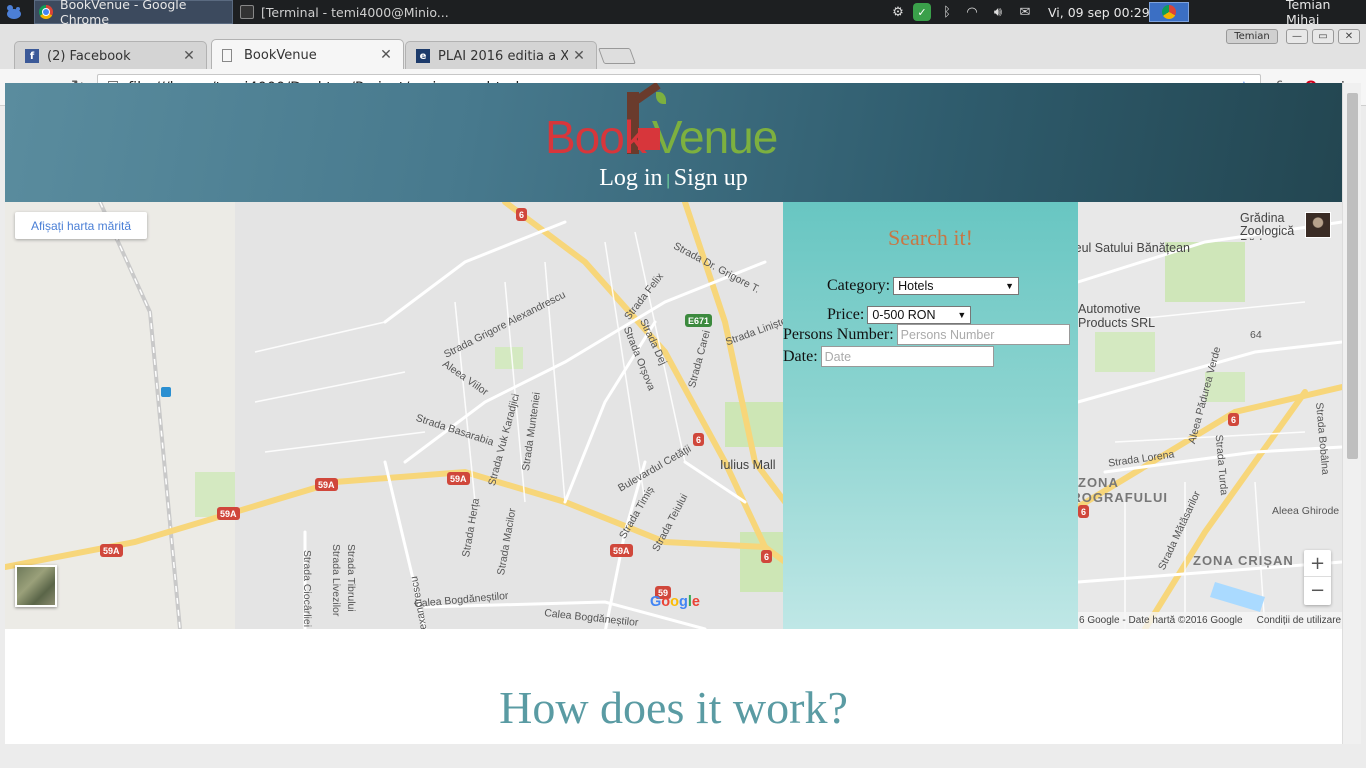 The height and width of the screenshot is (768, 1366). I want to click on signup-link: Sign up, so click(711, 178).